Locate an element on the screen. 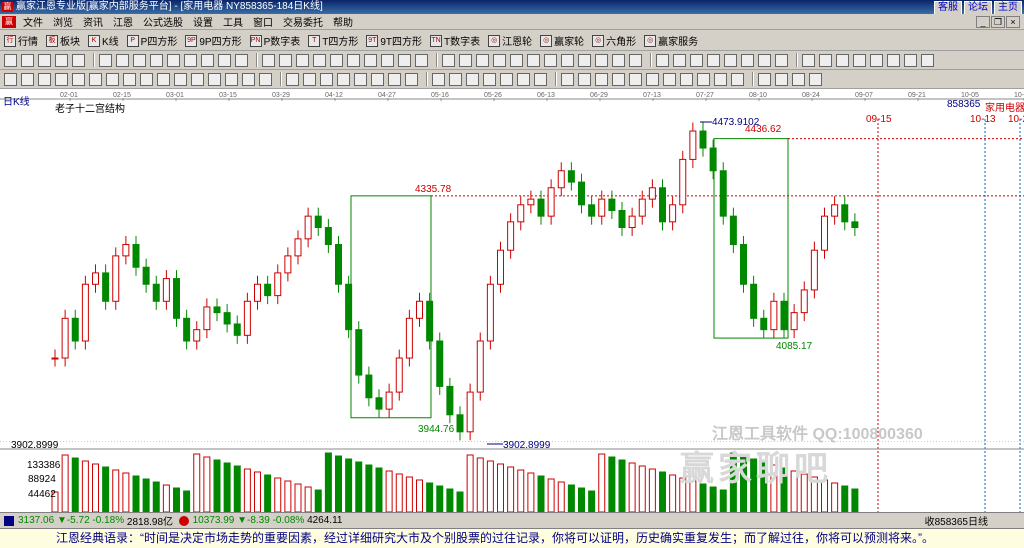  menu-info: 资讯 is located at coordinates (93, 21).